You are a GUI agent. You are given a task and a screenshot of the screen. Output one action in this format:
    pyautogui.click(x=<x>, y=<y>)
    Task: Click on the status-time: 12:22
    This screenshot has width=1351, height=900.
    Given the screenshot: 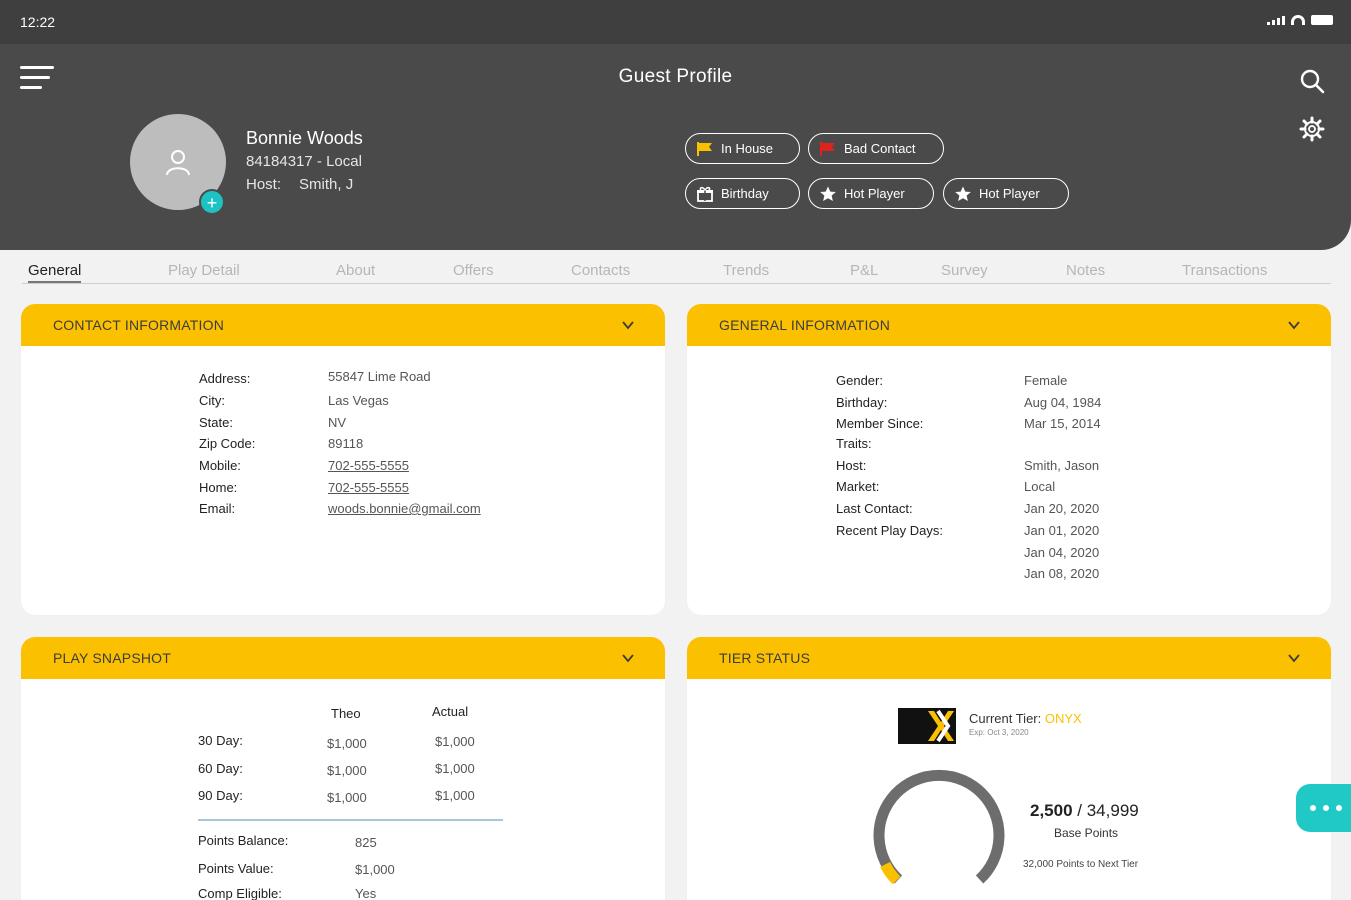 What is the action you would take?
    pyautogui.click(x=38, y=22)
    